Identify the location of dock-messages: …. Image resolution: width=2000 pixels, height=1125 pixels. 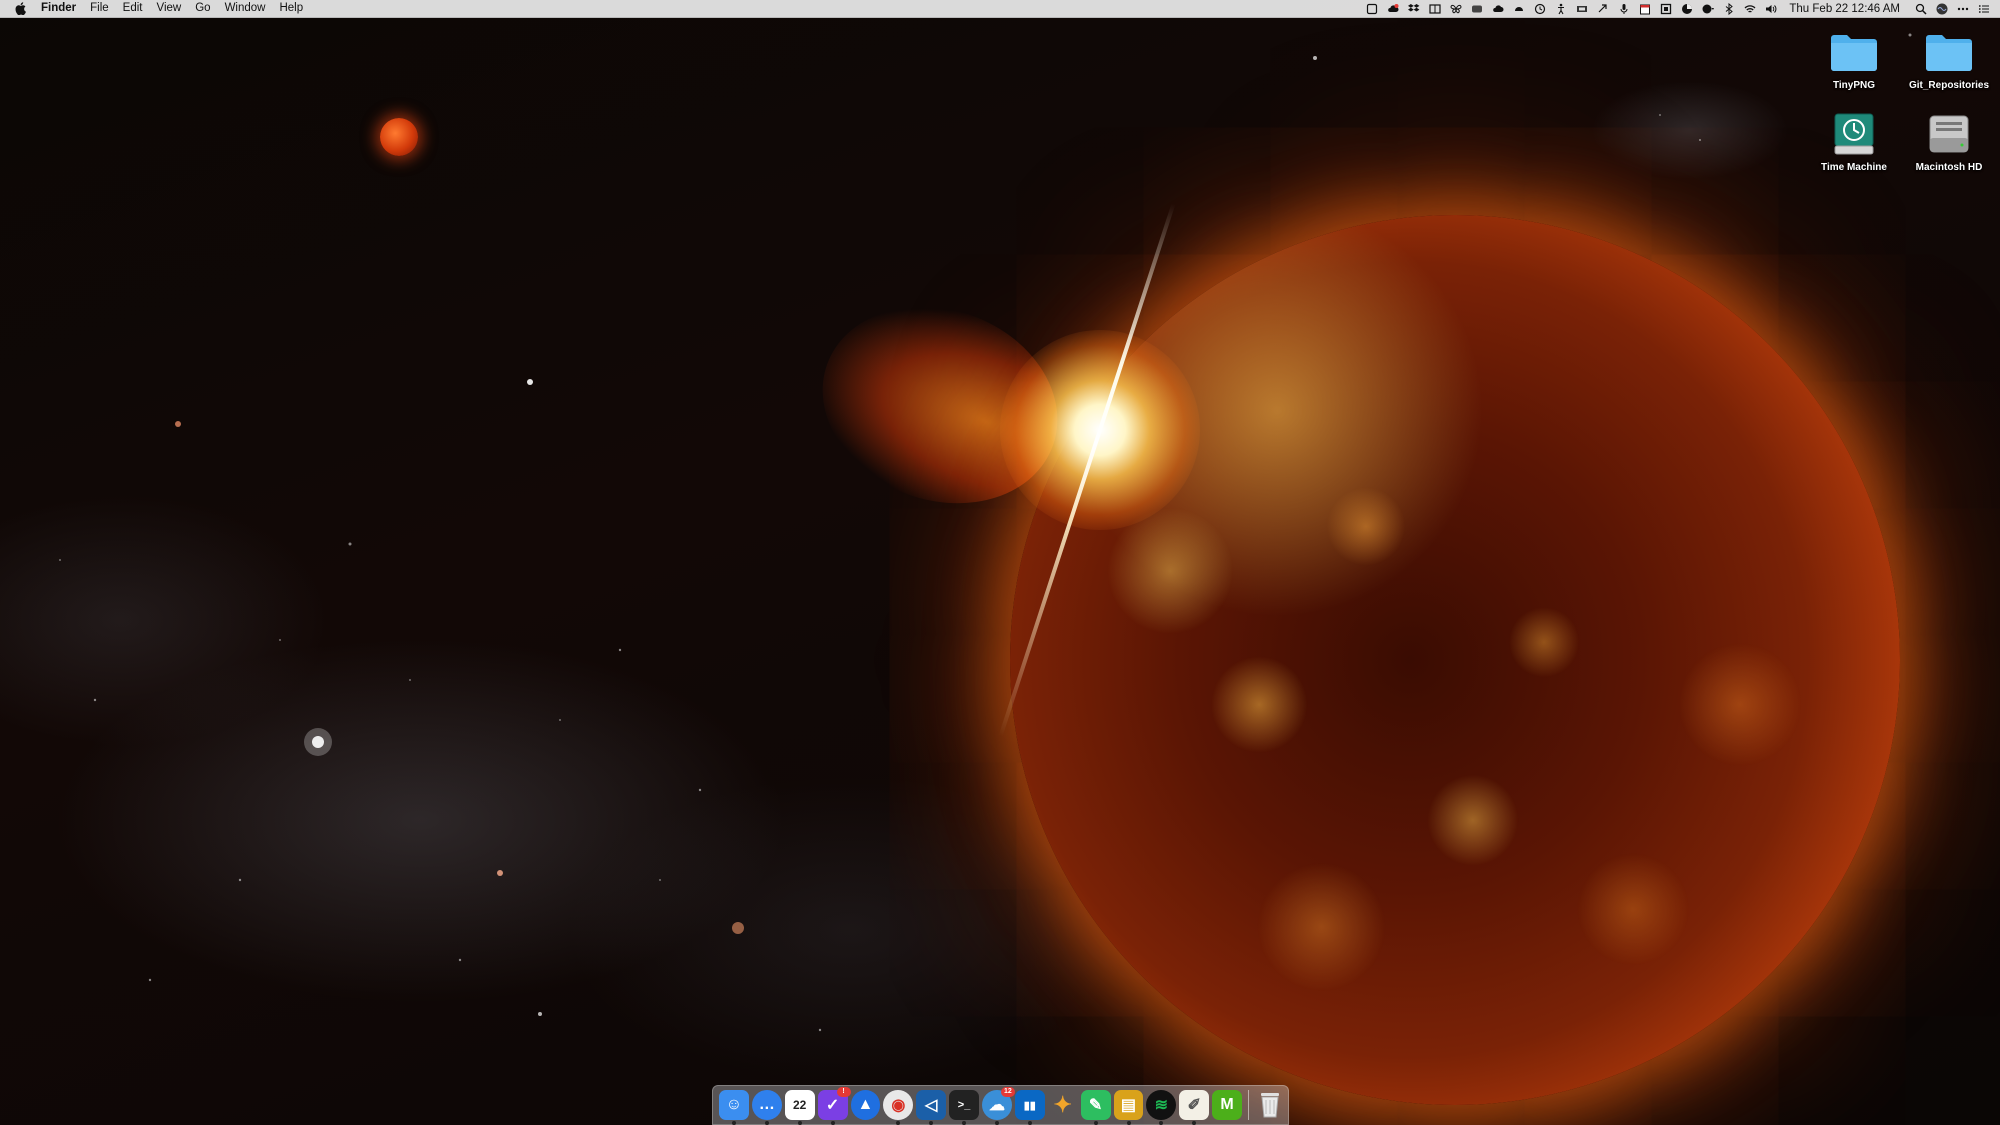
(766, 1107).